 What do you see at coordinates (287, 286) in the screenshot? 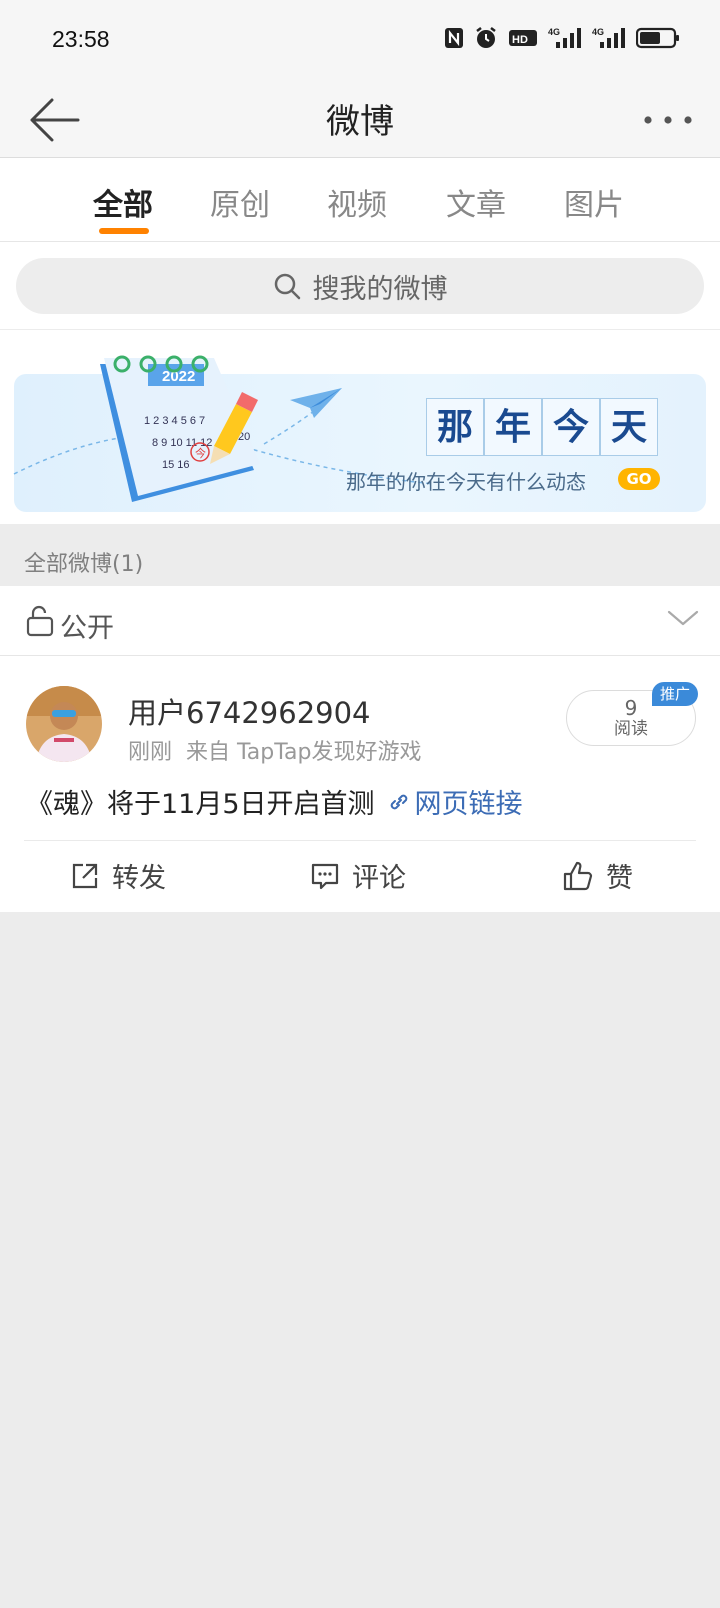
I see `search-icon` at bounding box center [287, 286].